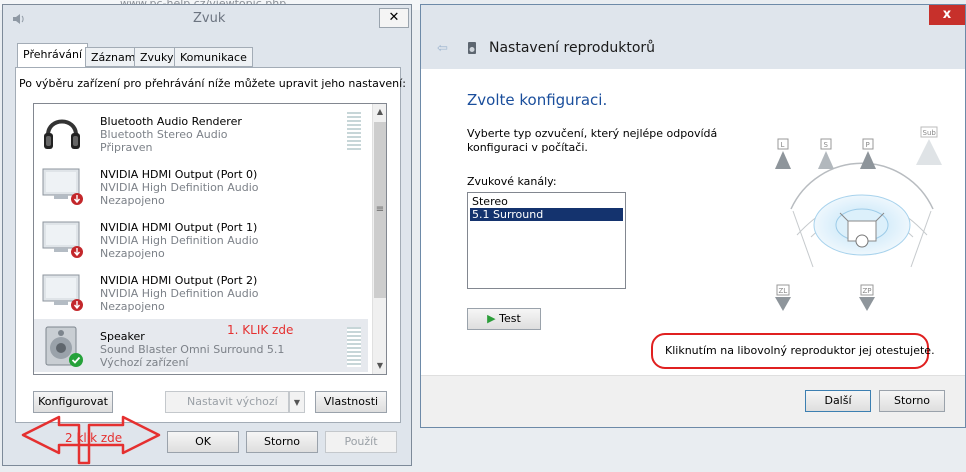 The width and height of the screenshot is (966, 472). What do you see at coordinates (122, 336) in the screenshot?
I see `device-name: Speaker` at bounding box center [122, 336].